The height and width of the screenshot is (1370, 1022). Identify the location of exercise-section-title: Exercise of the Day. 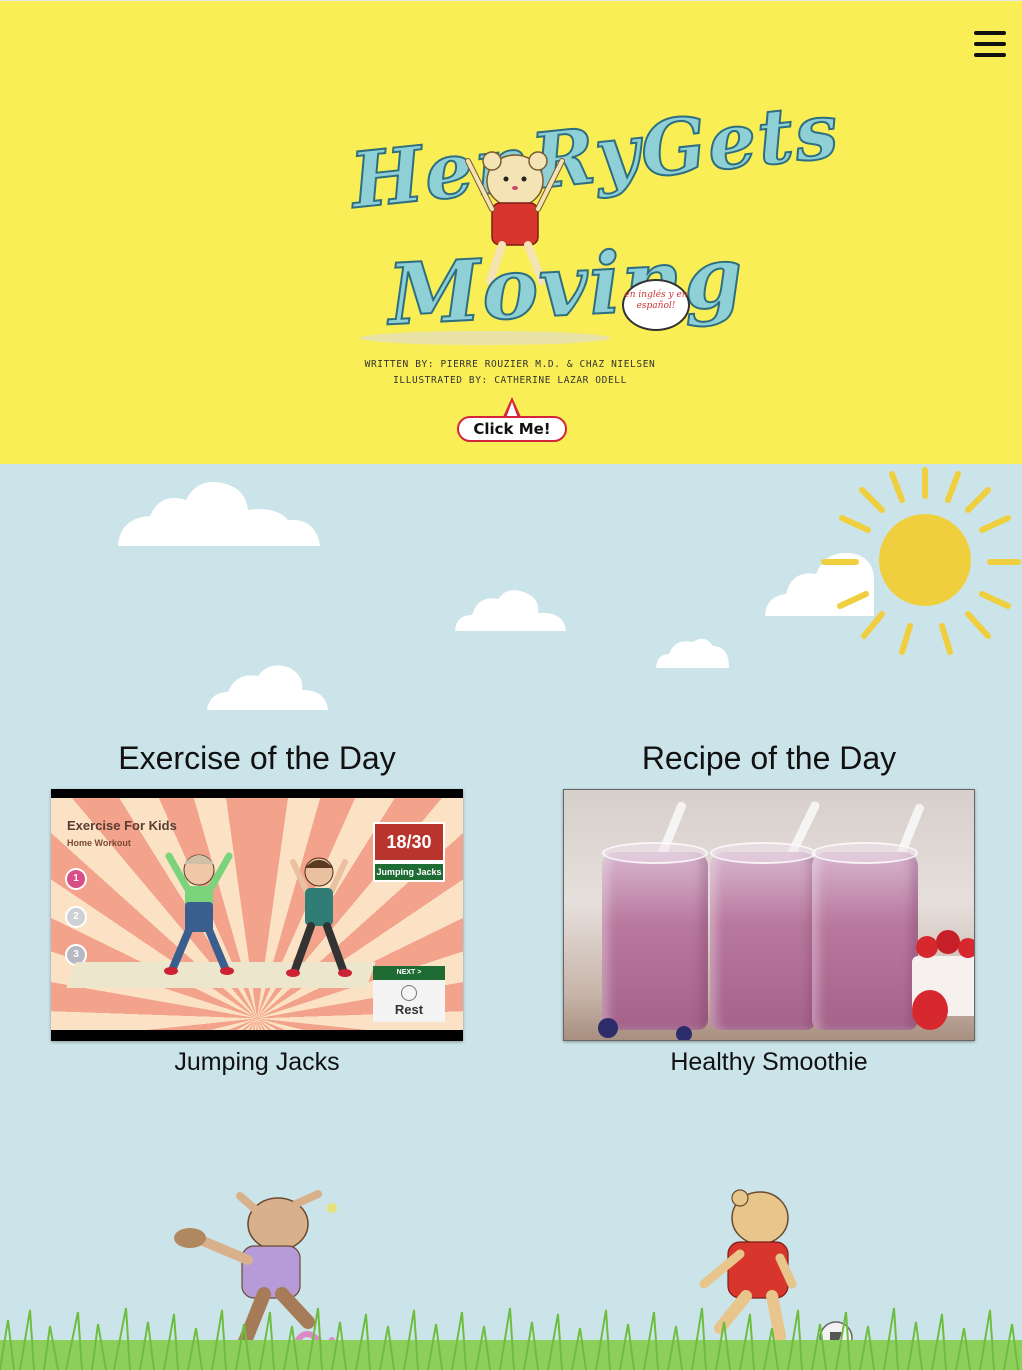
(257, 758).